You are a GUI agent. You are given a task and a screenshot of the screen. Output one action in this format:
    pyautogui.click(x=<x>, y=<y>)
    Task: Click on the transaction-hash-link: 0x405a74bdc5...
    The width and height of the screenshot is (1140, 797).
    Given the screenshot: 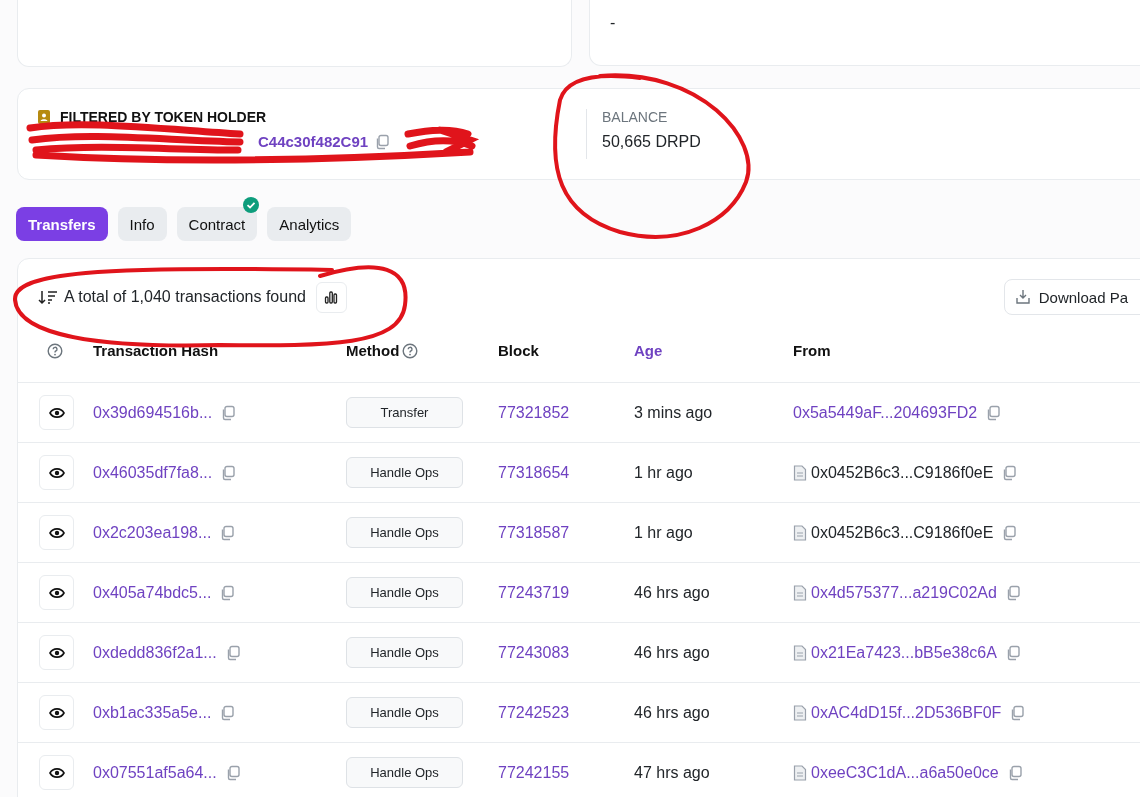 What is the action you would take?
    pyautogui.click(x=152, y=592)
    